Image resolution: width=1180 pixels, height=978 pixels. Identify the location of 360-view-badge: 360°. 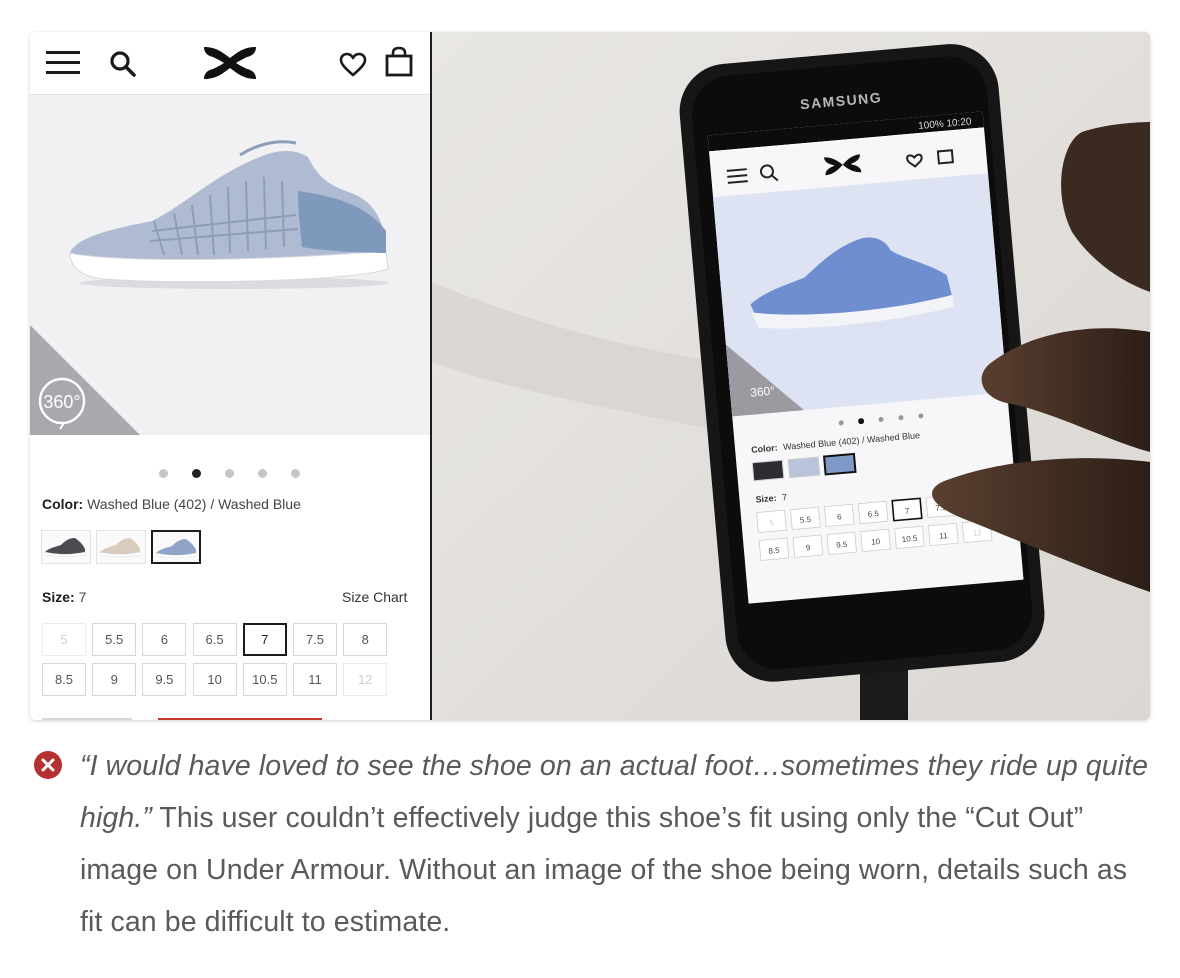
(86, 380).